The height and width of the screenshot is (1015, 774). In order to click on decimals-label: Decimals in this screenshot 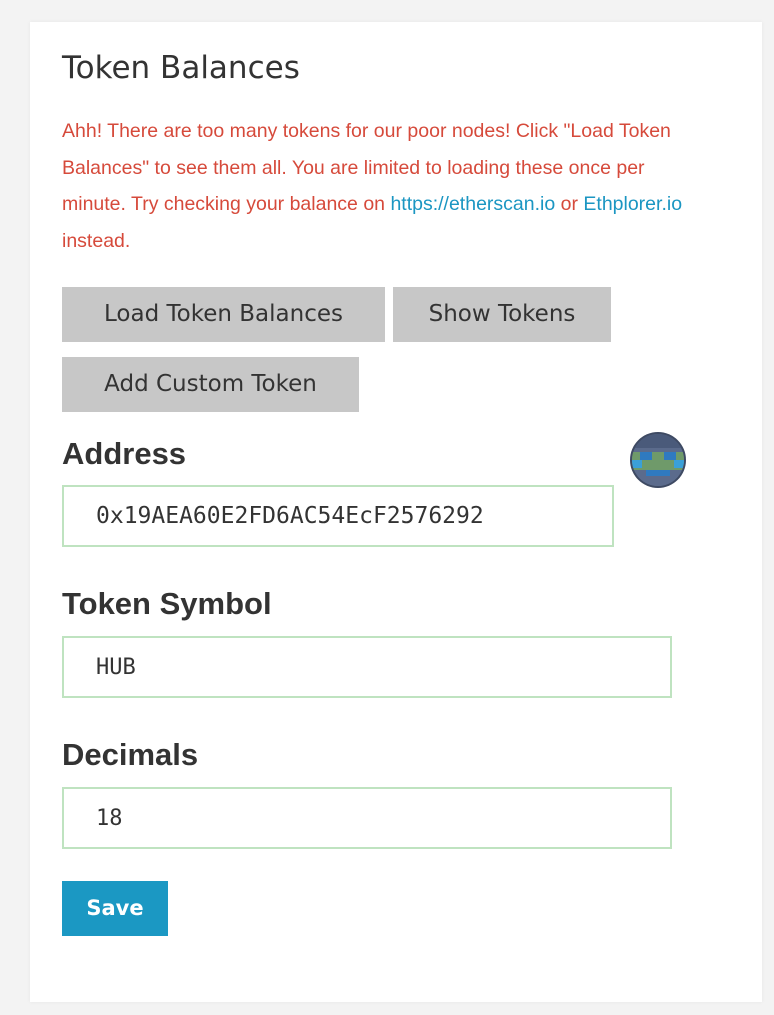, I will do `click(130, 754)`.